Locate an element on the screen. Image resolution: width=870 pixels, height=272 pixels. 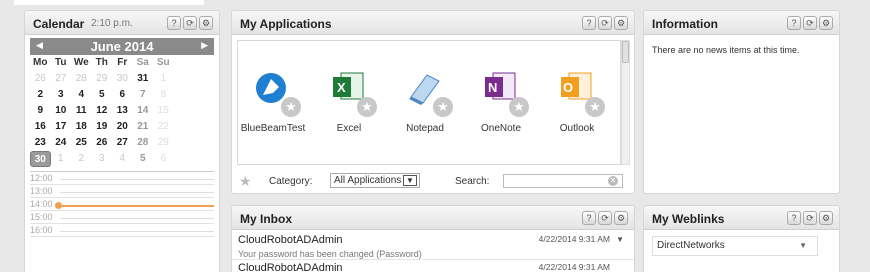
calendar-day: 13 is located at coordinates (122, 111).